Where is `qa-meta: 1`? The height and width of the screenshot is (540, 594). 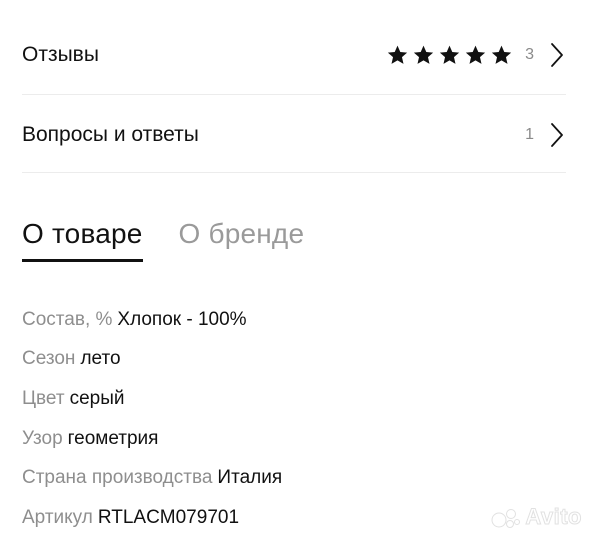 qa-meta: 1 is located at coordinates (544, 135).